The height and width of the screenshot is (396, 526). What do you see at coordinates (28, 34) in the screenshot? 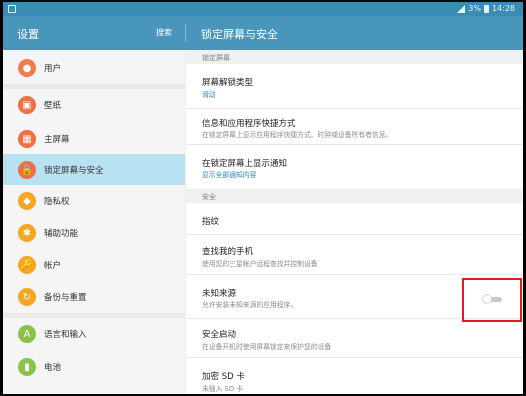
I see `settings-title: 设置` at bounding box center [28, 34].